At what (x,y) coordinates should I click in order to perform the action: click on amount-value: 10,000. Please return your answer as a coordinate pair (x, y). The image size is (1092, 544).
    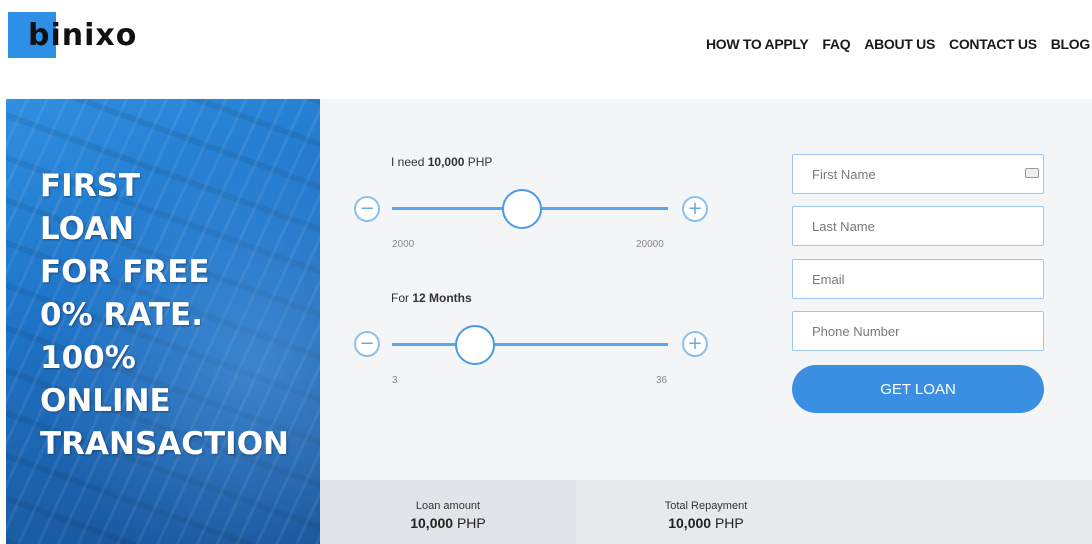
    Looking at the image, I should click on (446, 162).